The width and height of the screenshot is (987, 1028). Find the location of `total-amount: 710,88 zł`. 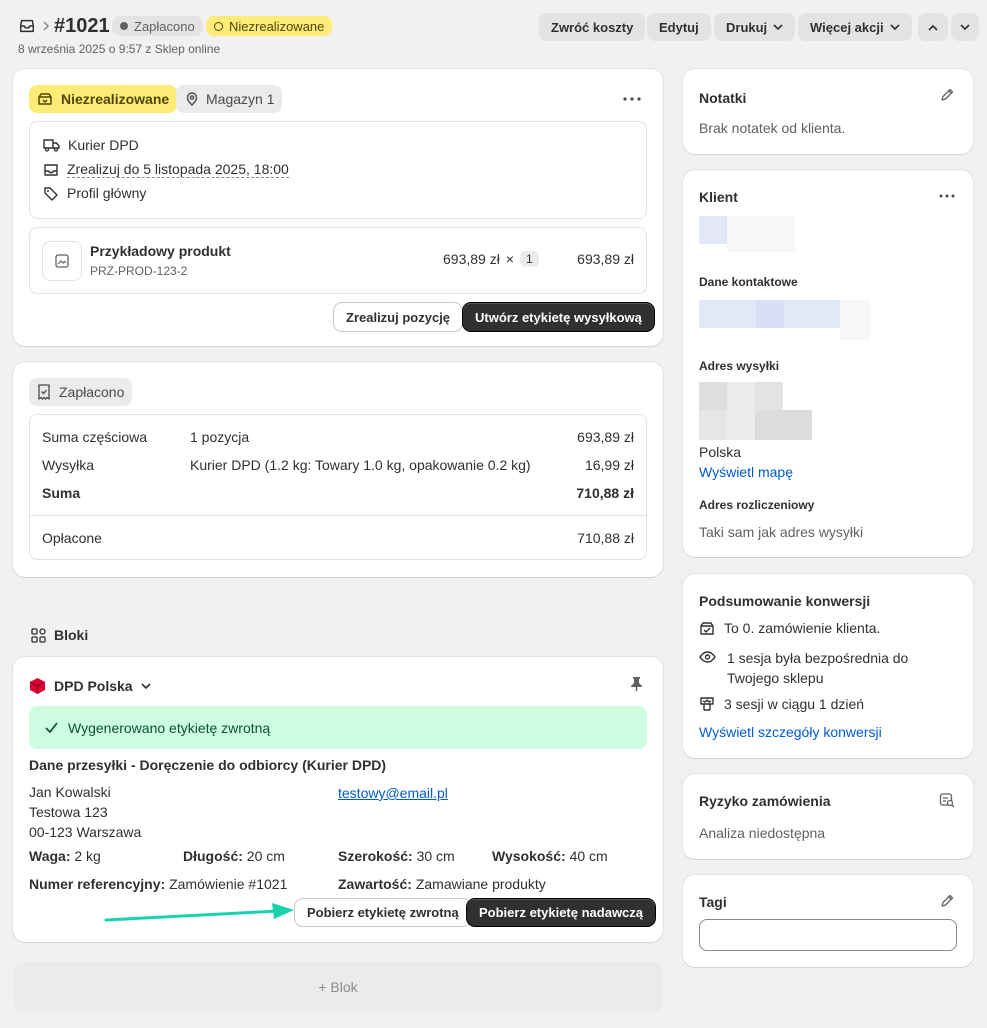

total-amount: 710,88 zł is located at coordinates (605, 493).